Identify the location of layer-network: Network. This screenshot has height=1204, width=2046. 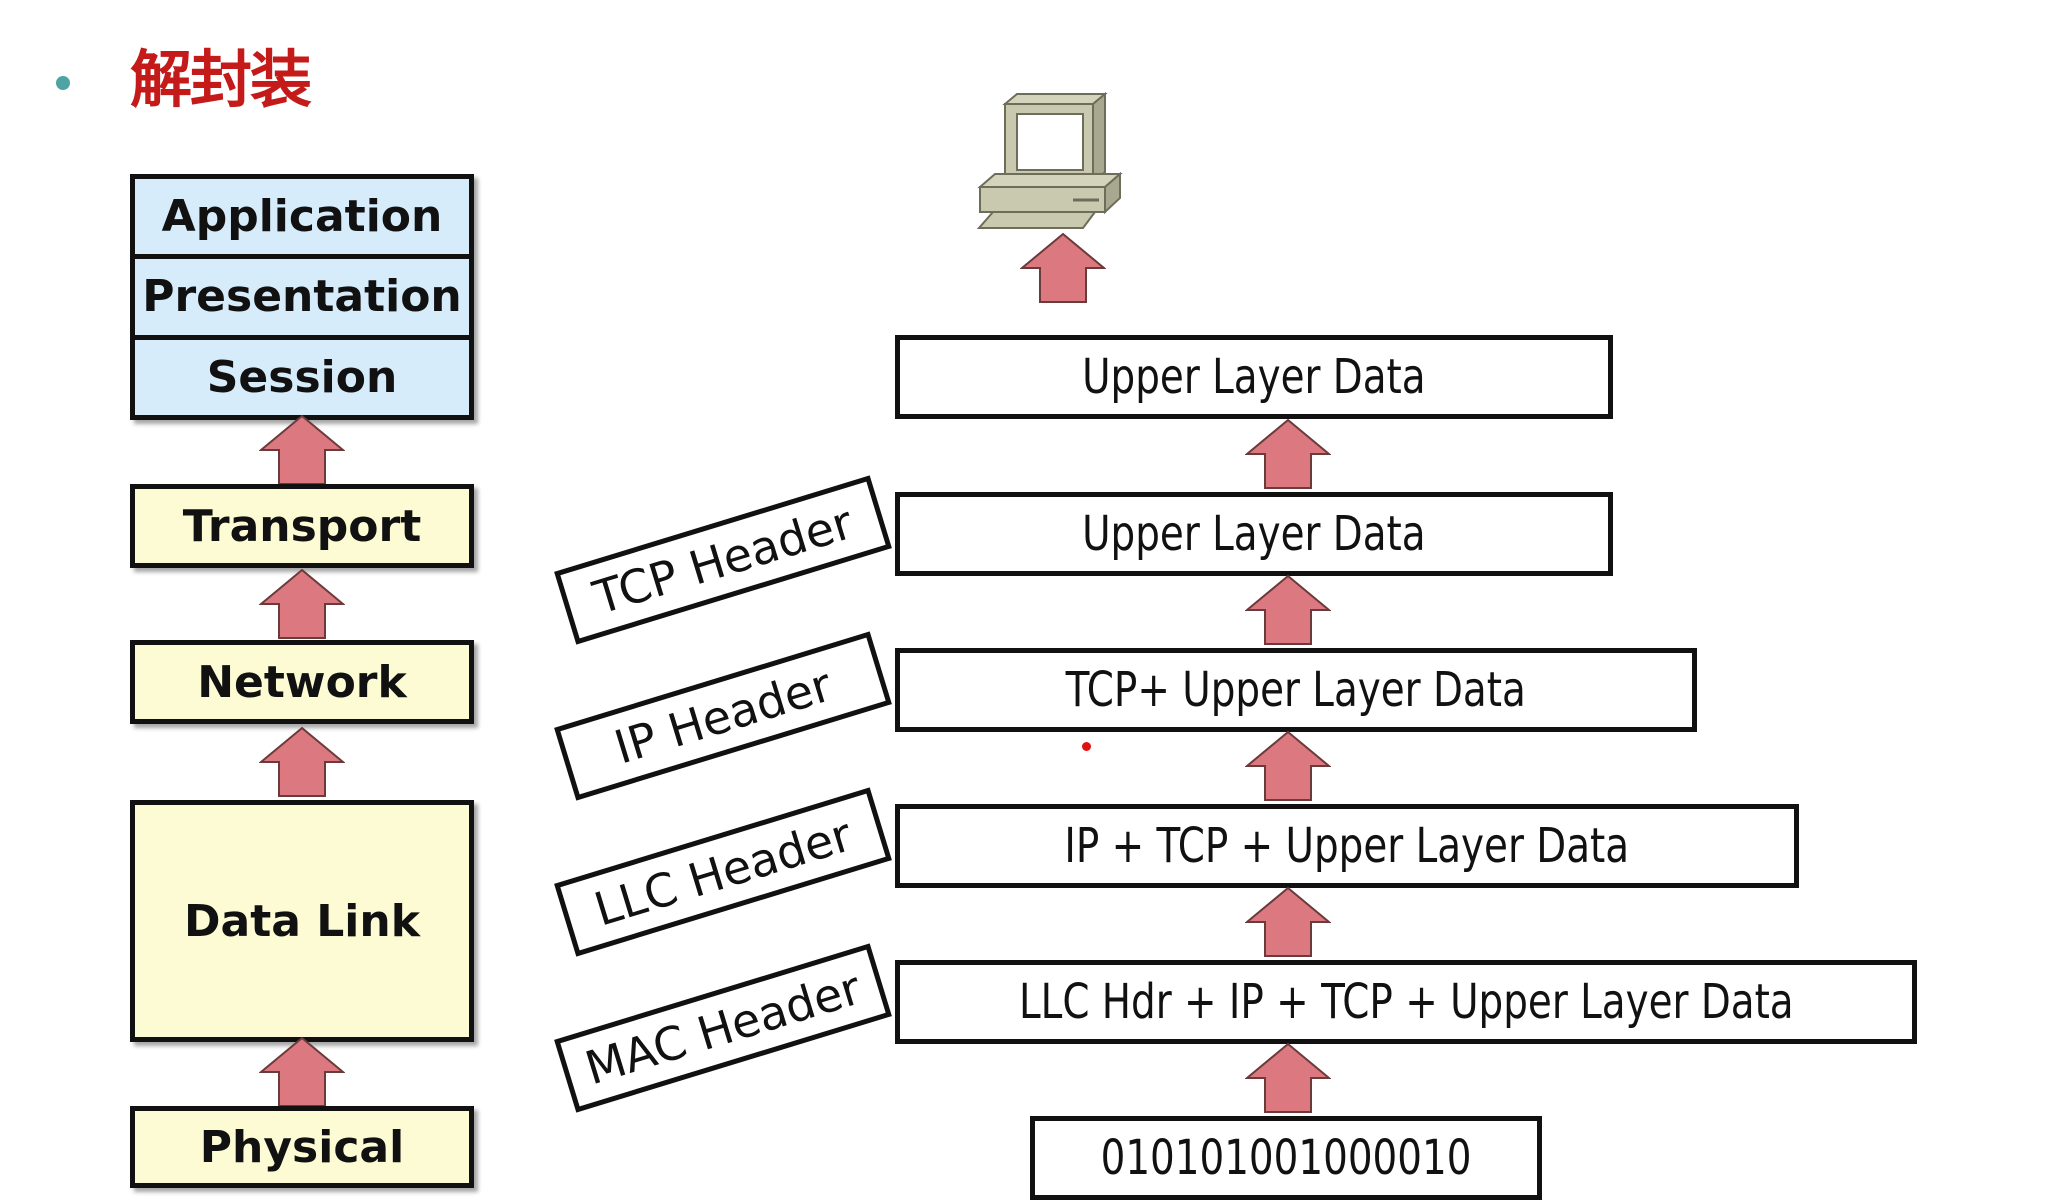
(302, 682).